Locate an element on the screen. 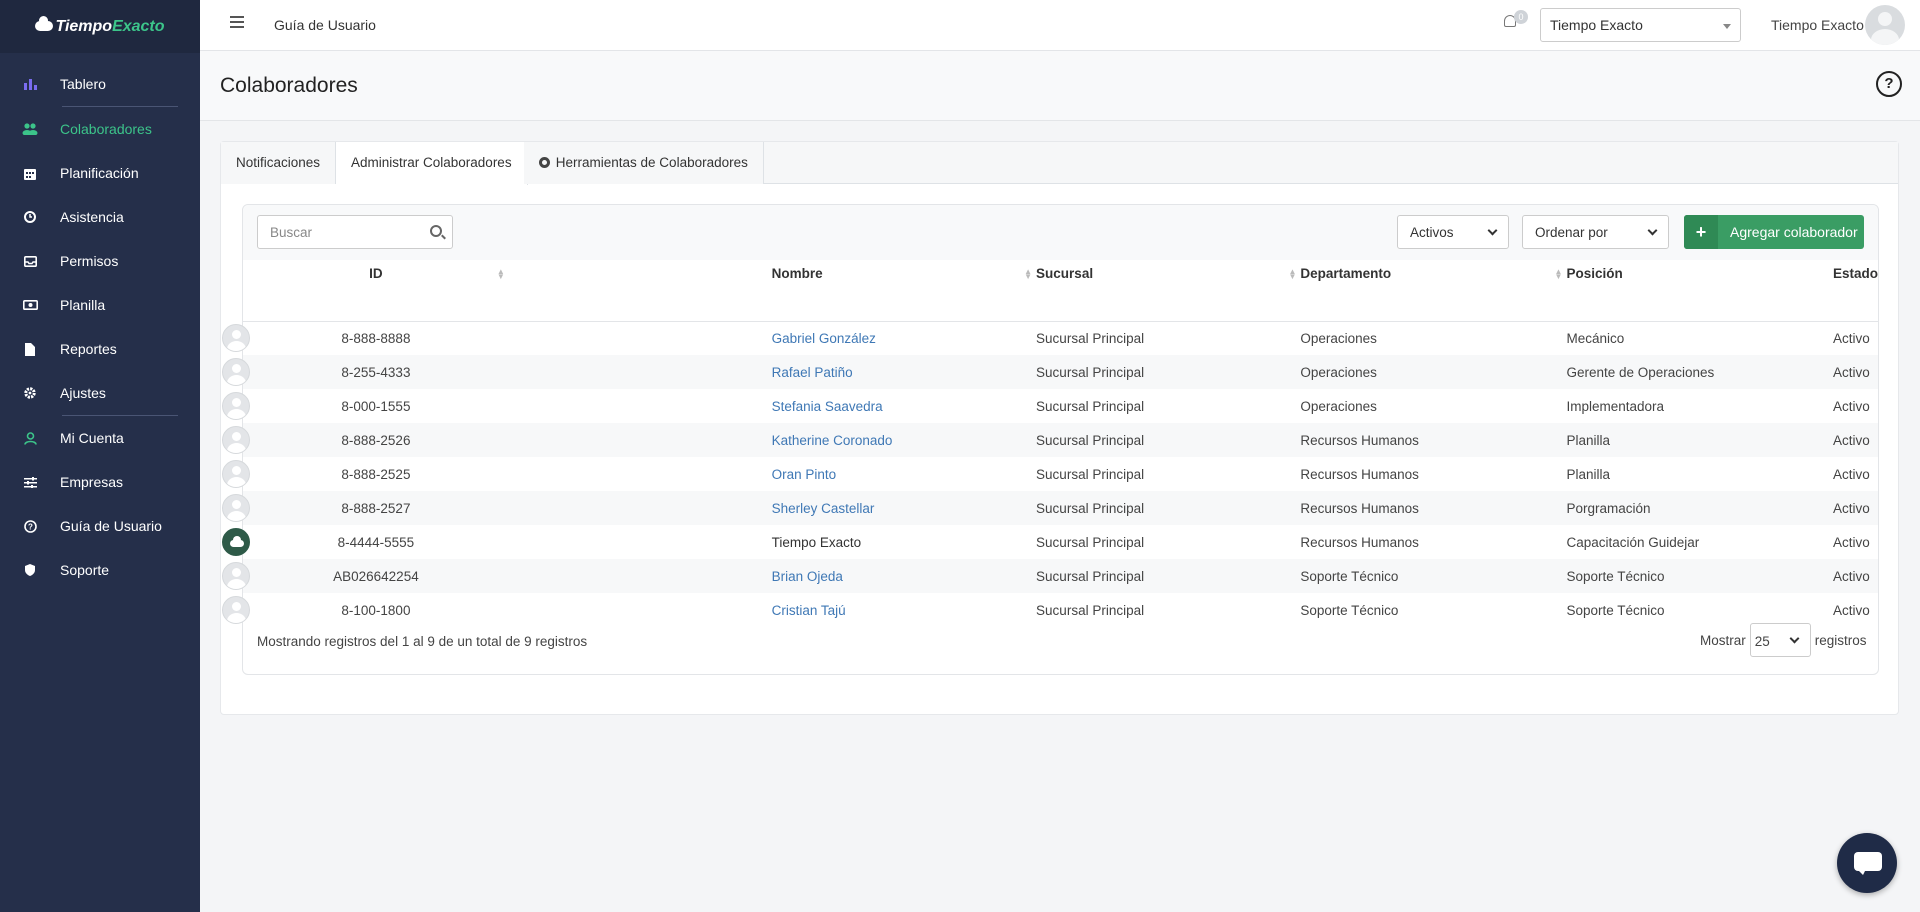  sidebar-item-ajustes: Ajustes is located at coordinates (100, 393).